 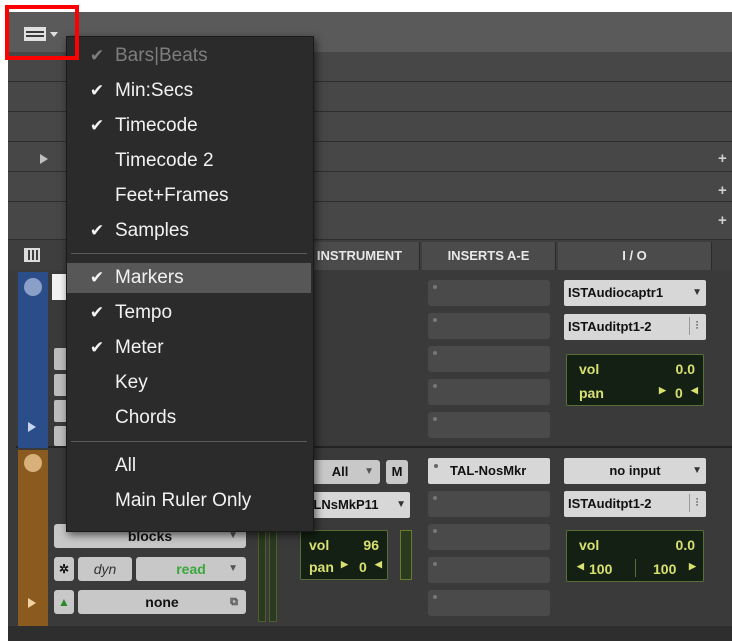 I want to click on menu-item-key: Key, so click(x=189, y=383).